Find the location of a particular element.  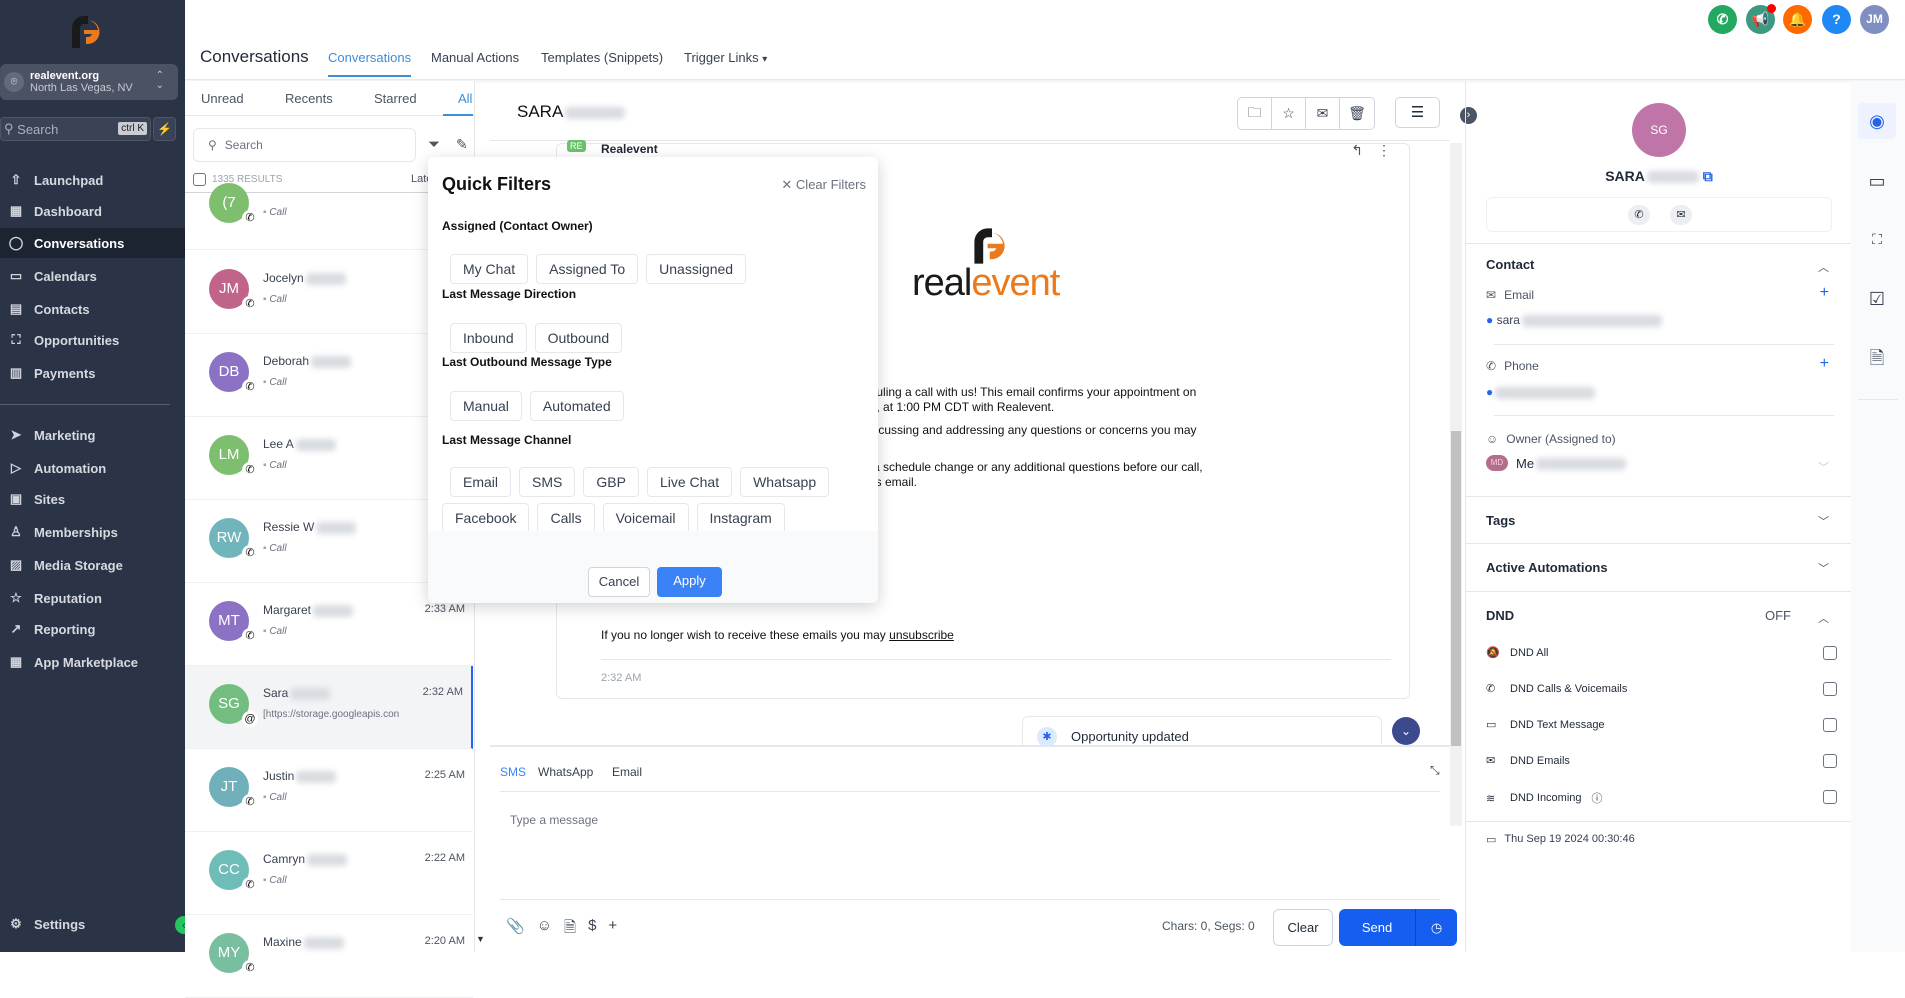

calendar-icon: ▭ is located at coordinates (1877, 181).